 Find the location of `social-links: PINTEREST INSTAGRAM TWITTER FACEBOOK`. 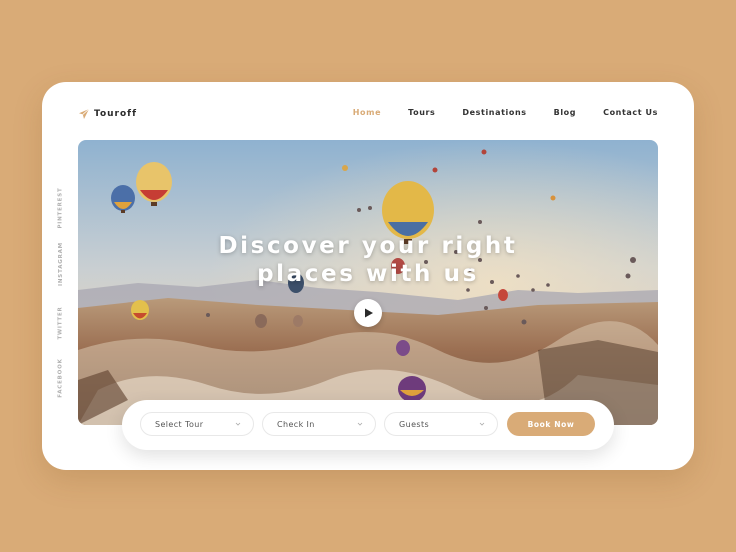

social-links: PINTEREST INSTAGRAM TWITTER FACEBOOK is located at coordinates (61, 291).